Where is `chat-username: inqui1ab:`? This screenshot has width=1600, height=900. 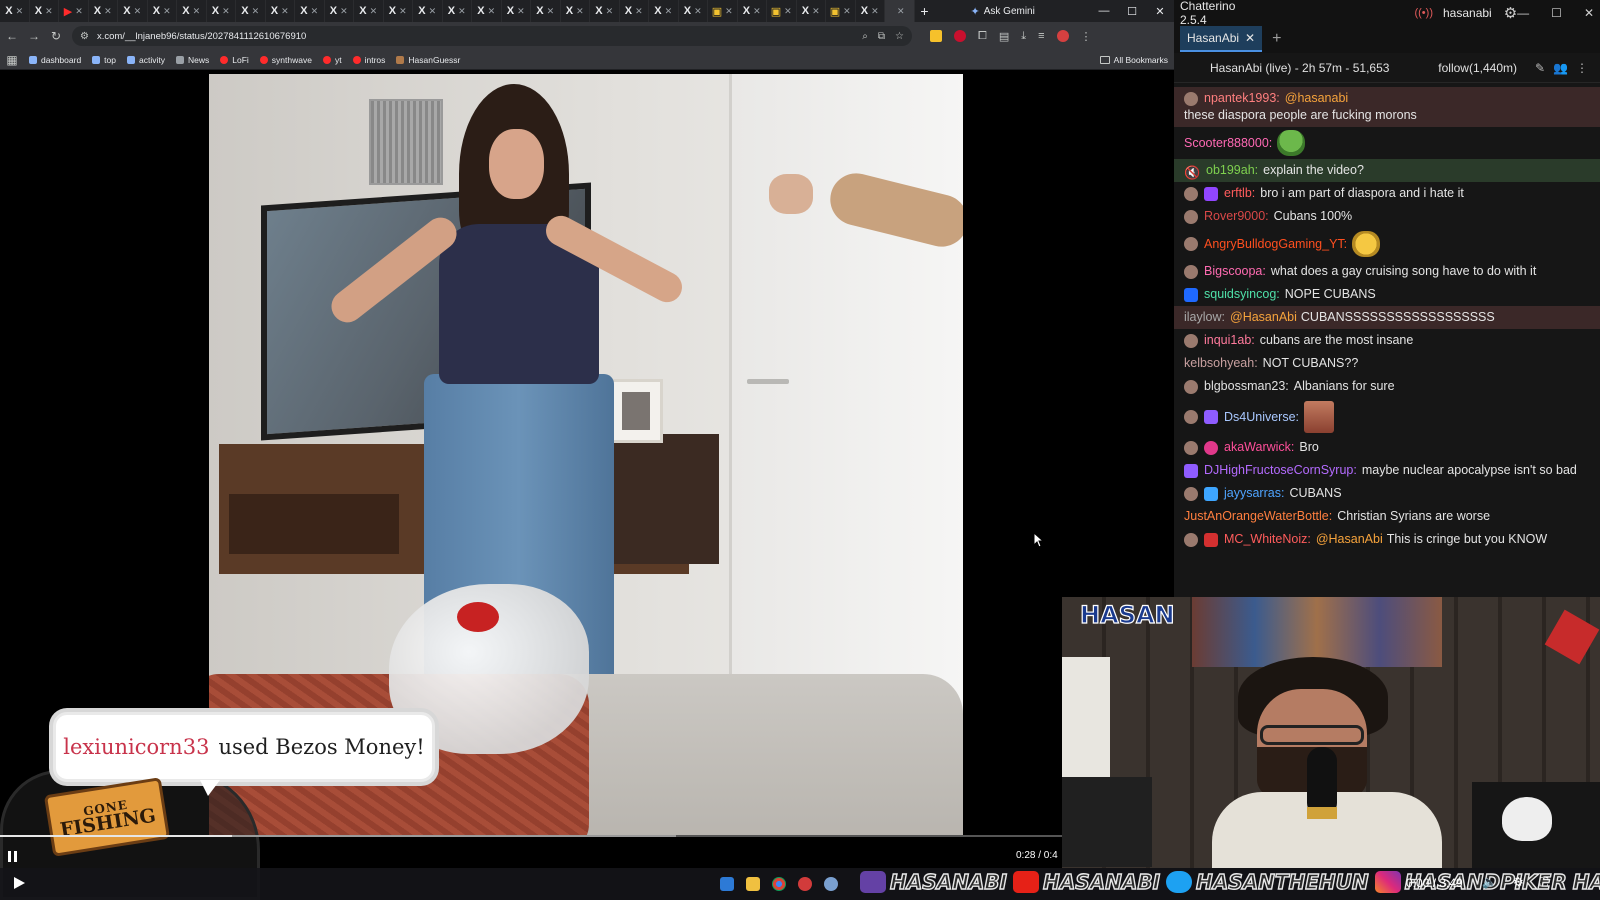 chat-username: inqui1ab: is located at coordinates (1229, 340).